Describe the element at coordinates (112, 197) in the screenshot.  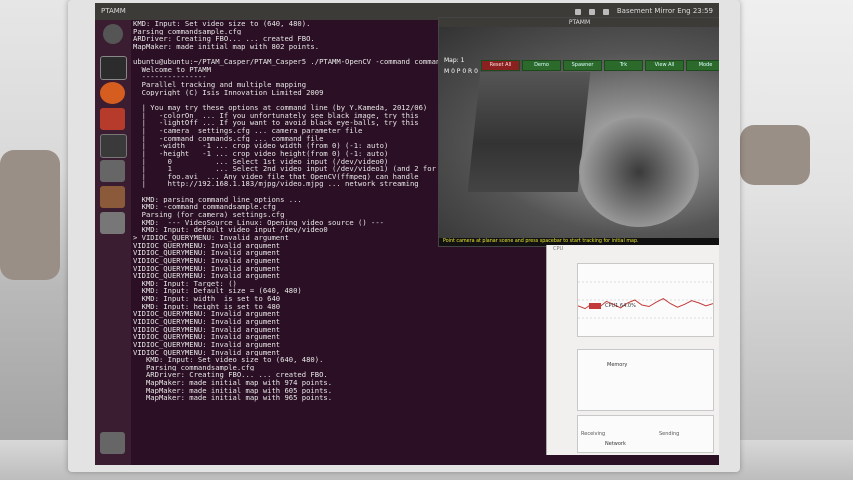
I see `ptamm-icon` at that location.